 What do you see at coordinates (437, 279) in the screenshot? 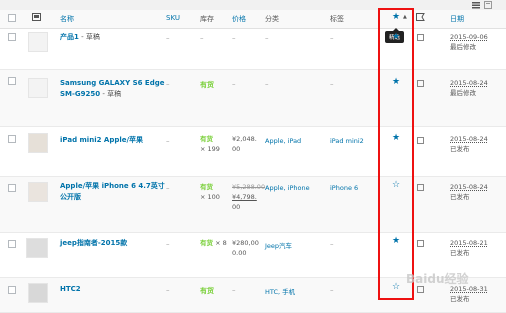
I see `watermark: Baidu经验` at bounding box center [437, 279].